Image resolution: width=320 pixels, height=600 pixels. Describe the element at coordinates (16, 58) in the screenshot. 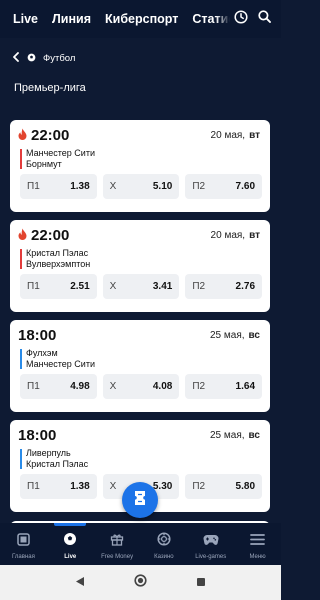

I see `back-chevron-icon` at that location.